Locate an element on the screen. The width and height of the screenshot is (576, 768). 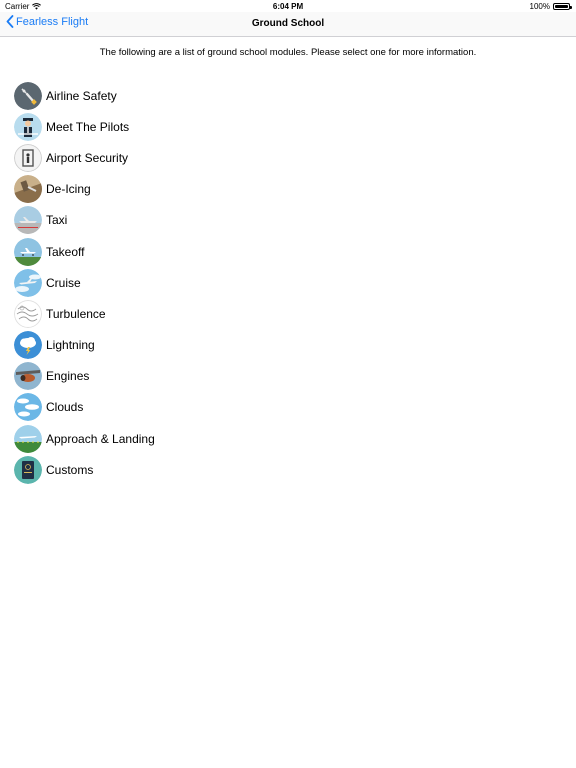
module-item-approach-landing: Approach & Landing is located at coordinates (84, 438).